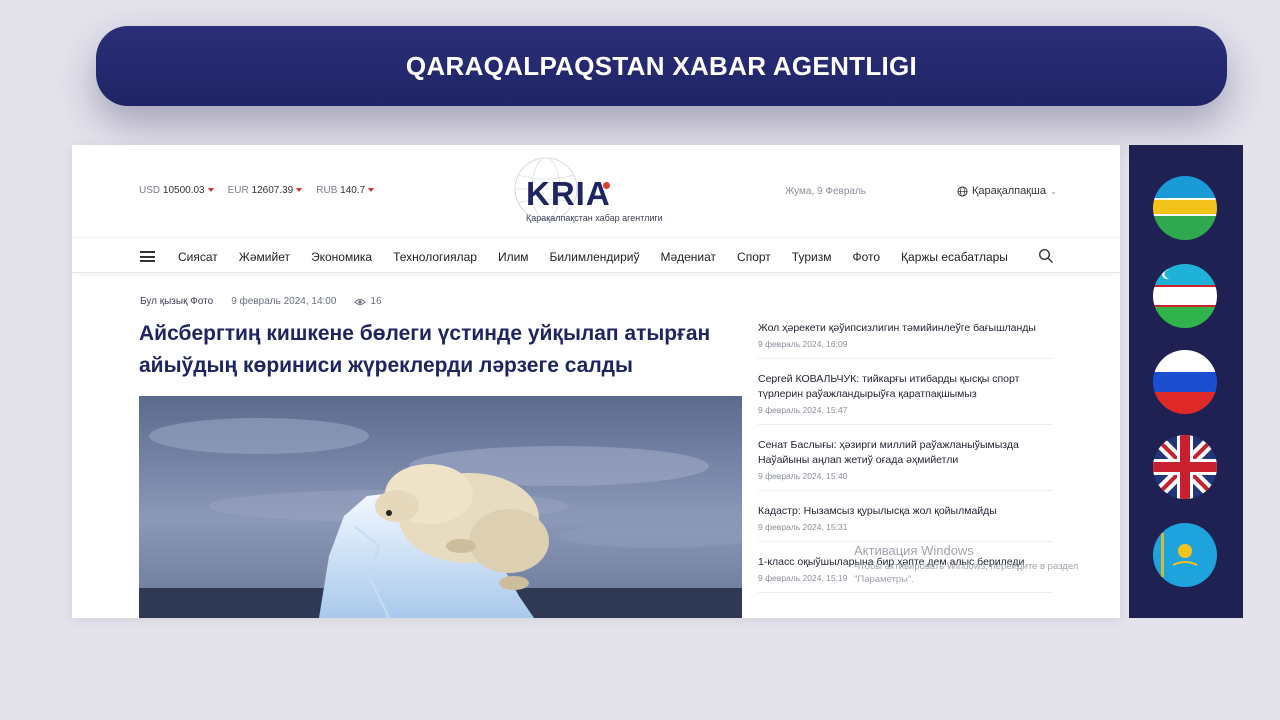 The height and width of the screenshot is (720, 1280). I want to click on language-selector: Қарақалпақша ⌄, so click(1007, 191).